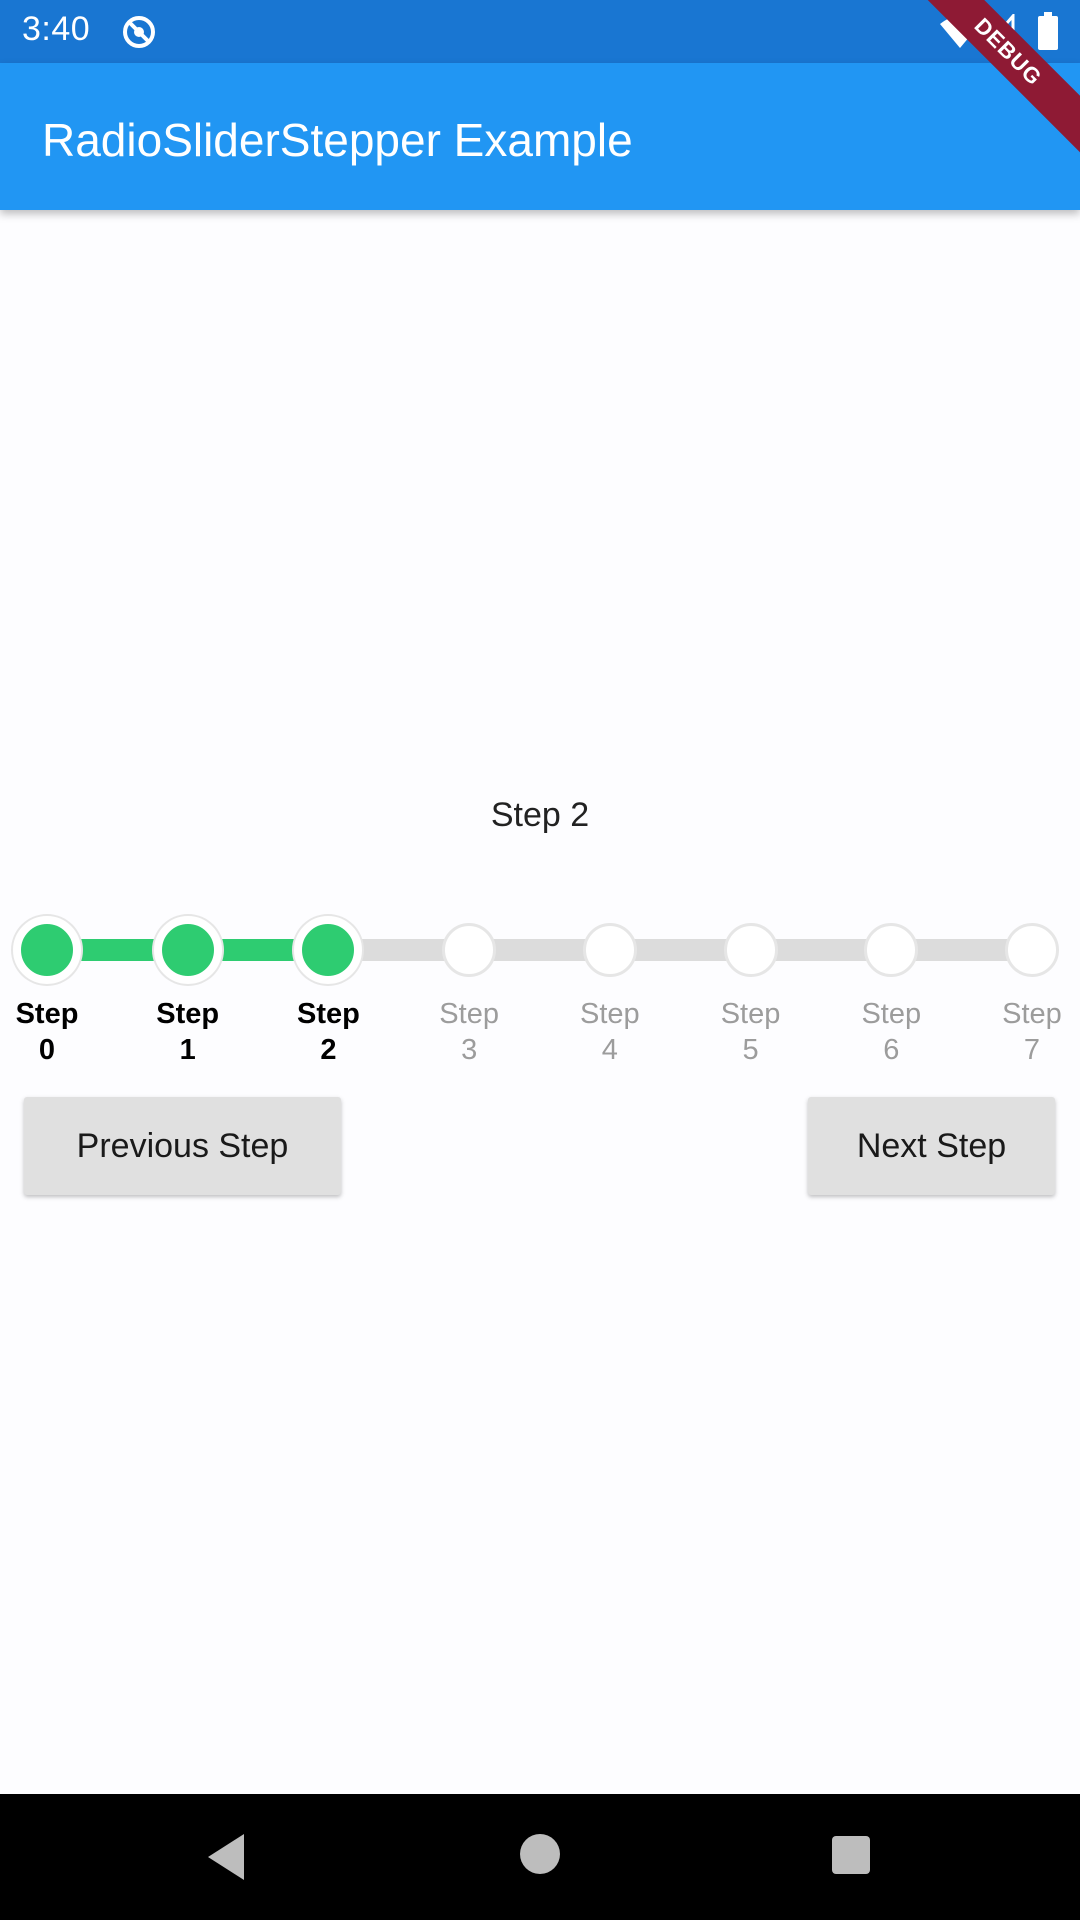 The height and width of the screenshot is (1920, 1080). Describe the element at coordinates (891, 1032) in the screenshot. I see `step-label-6: Step 6` at that location.